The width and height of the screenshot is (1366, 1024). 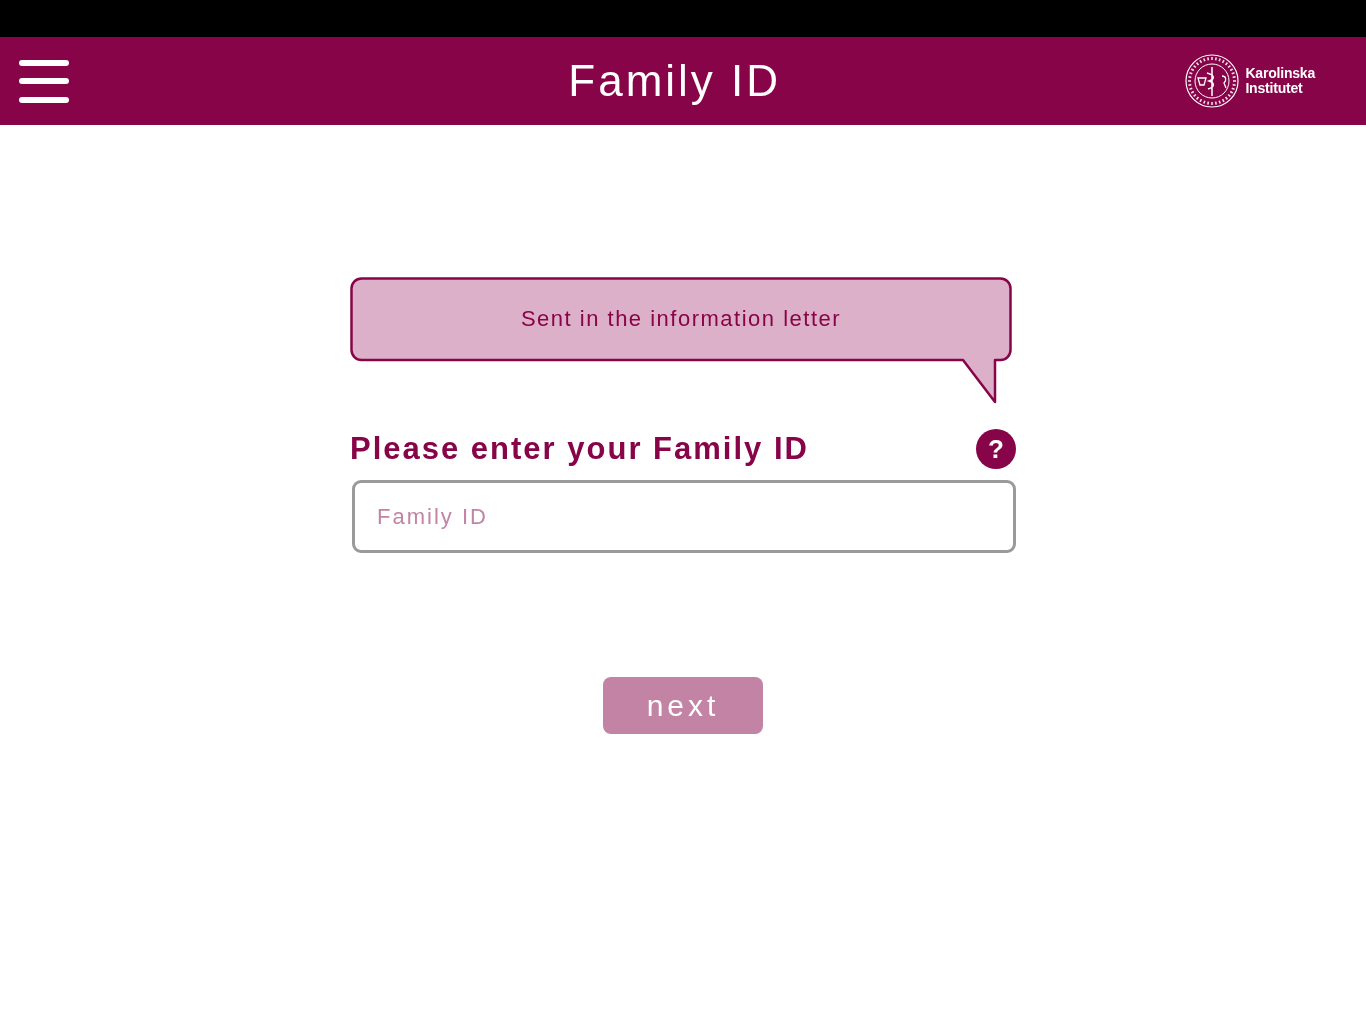 What do you see at coordinates (579, 449) in the screenshot?
I see `field-label: Please enter your Family ID` at bounding box center [579, 449].